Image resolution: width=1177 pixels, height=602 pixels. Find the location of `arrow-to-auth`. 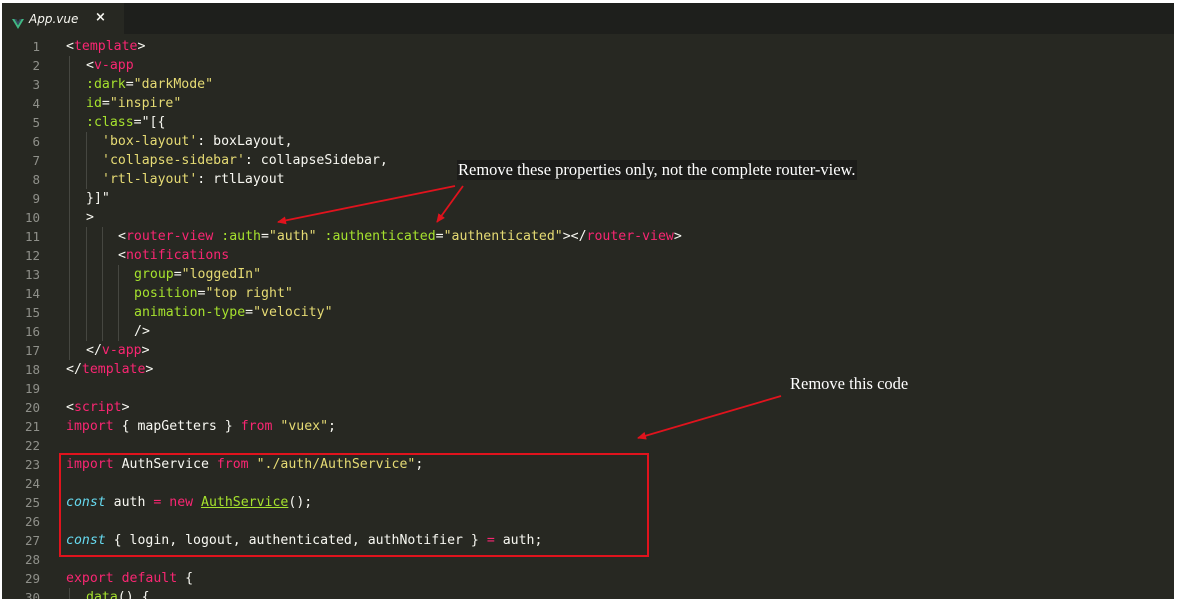

arrow-to-auth is located at coordinates (366, 205).